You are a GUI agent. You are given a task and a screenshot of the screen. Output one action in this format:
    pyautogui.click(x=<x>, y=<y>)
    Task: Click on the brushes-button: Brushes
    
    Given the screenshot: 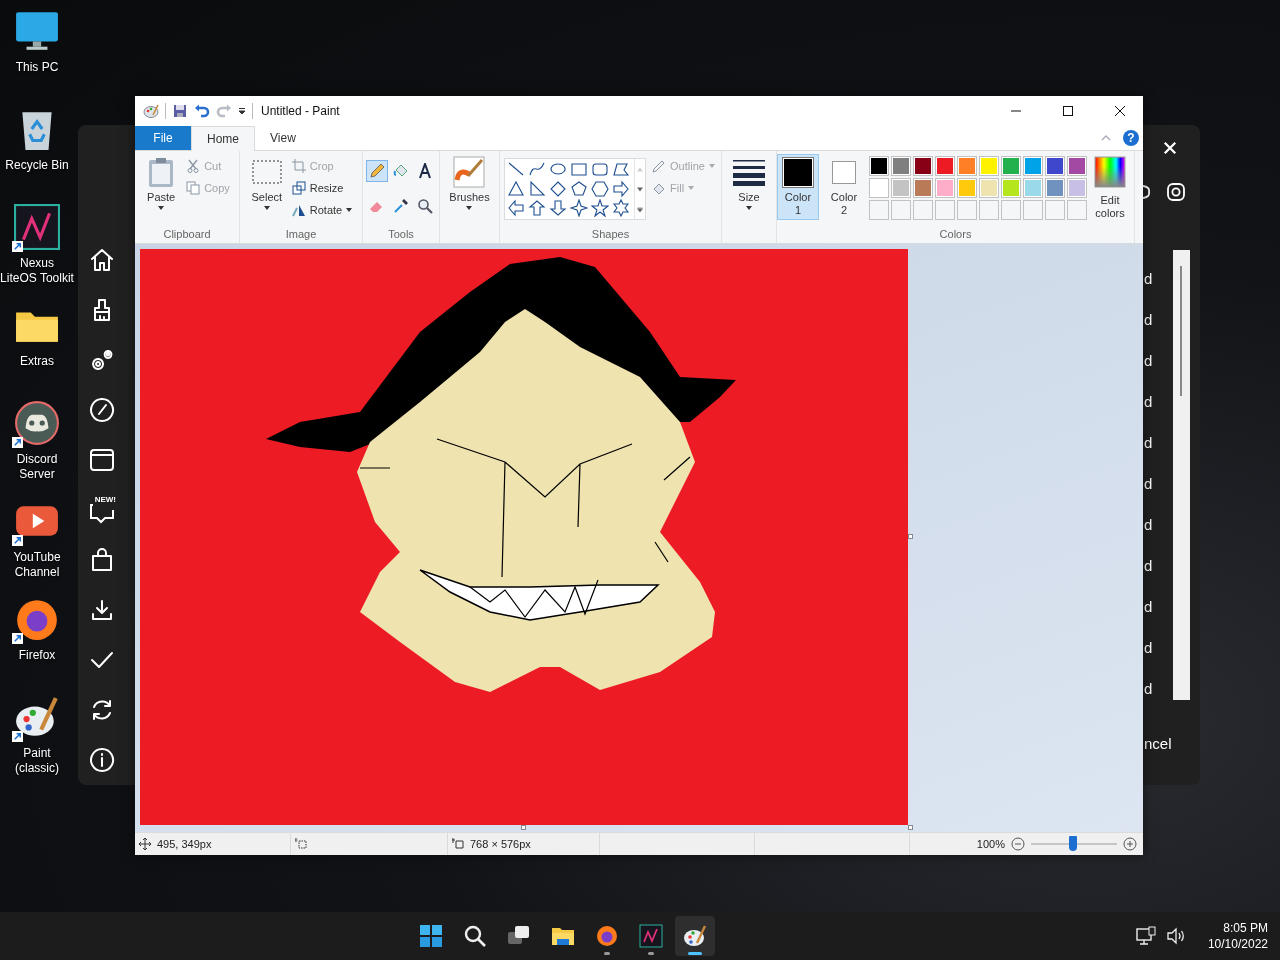 What is the action you would take?
    pyautogui.click(x=469, y=190)
    